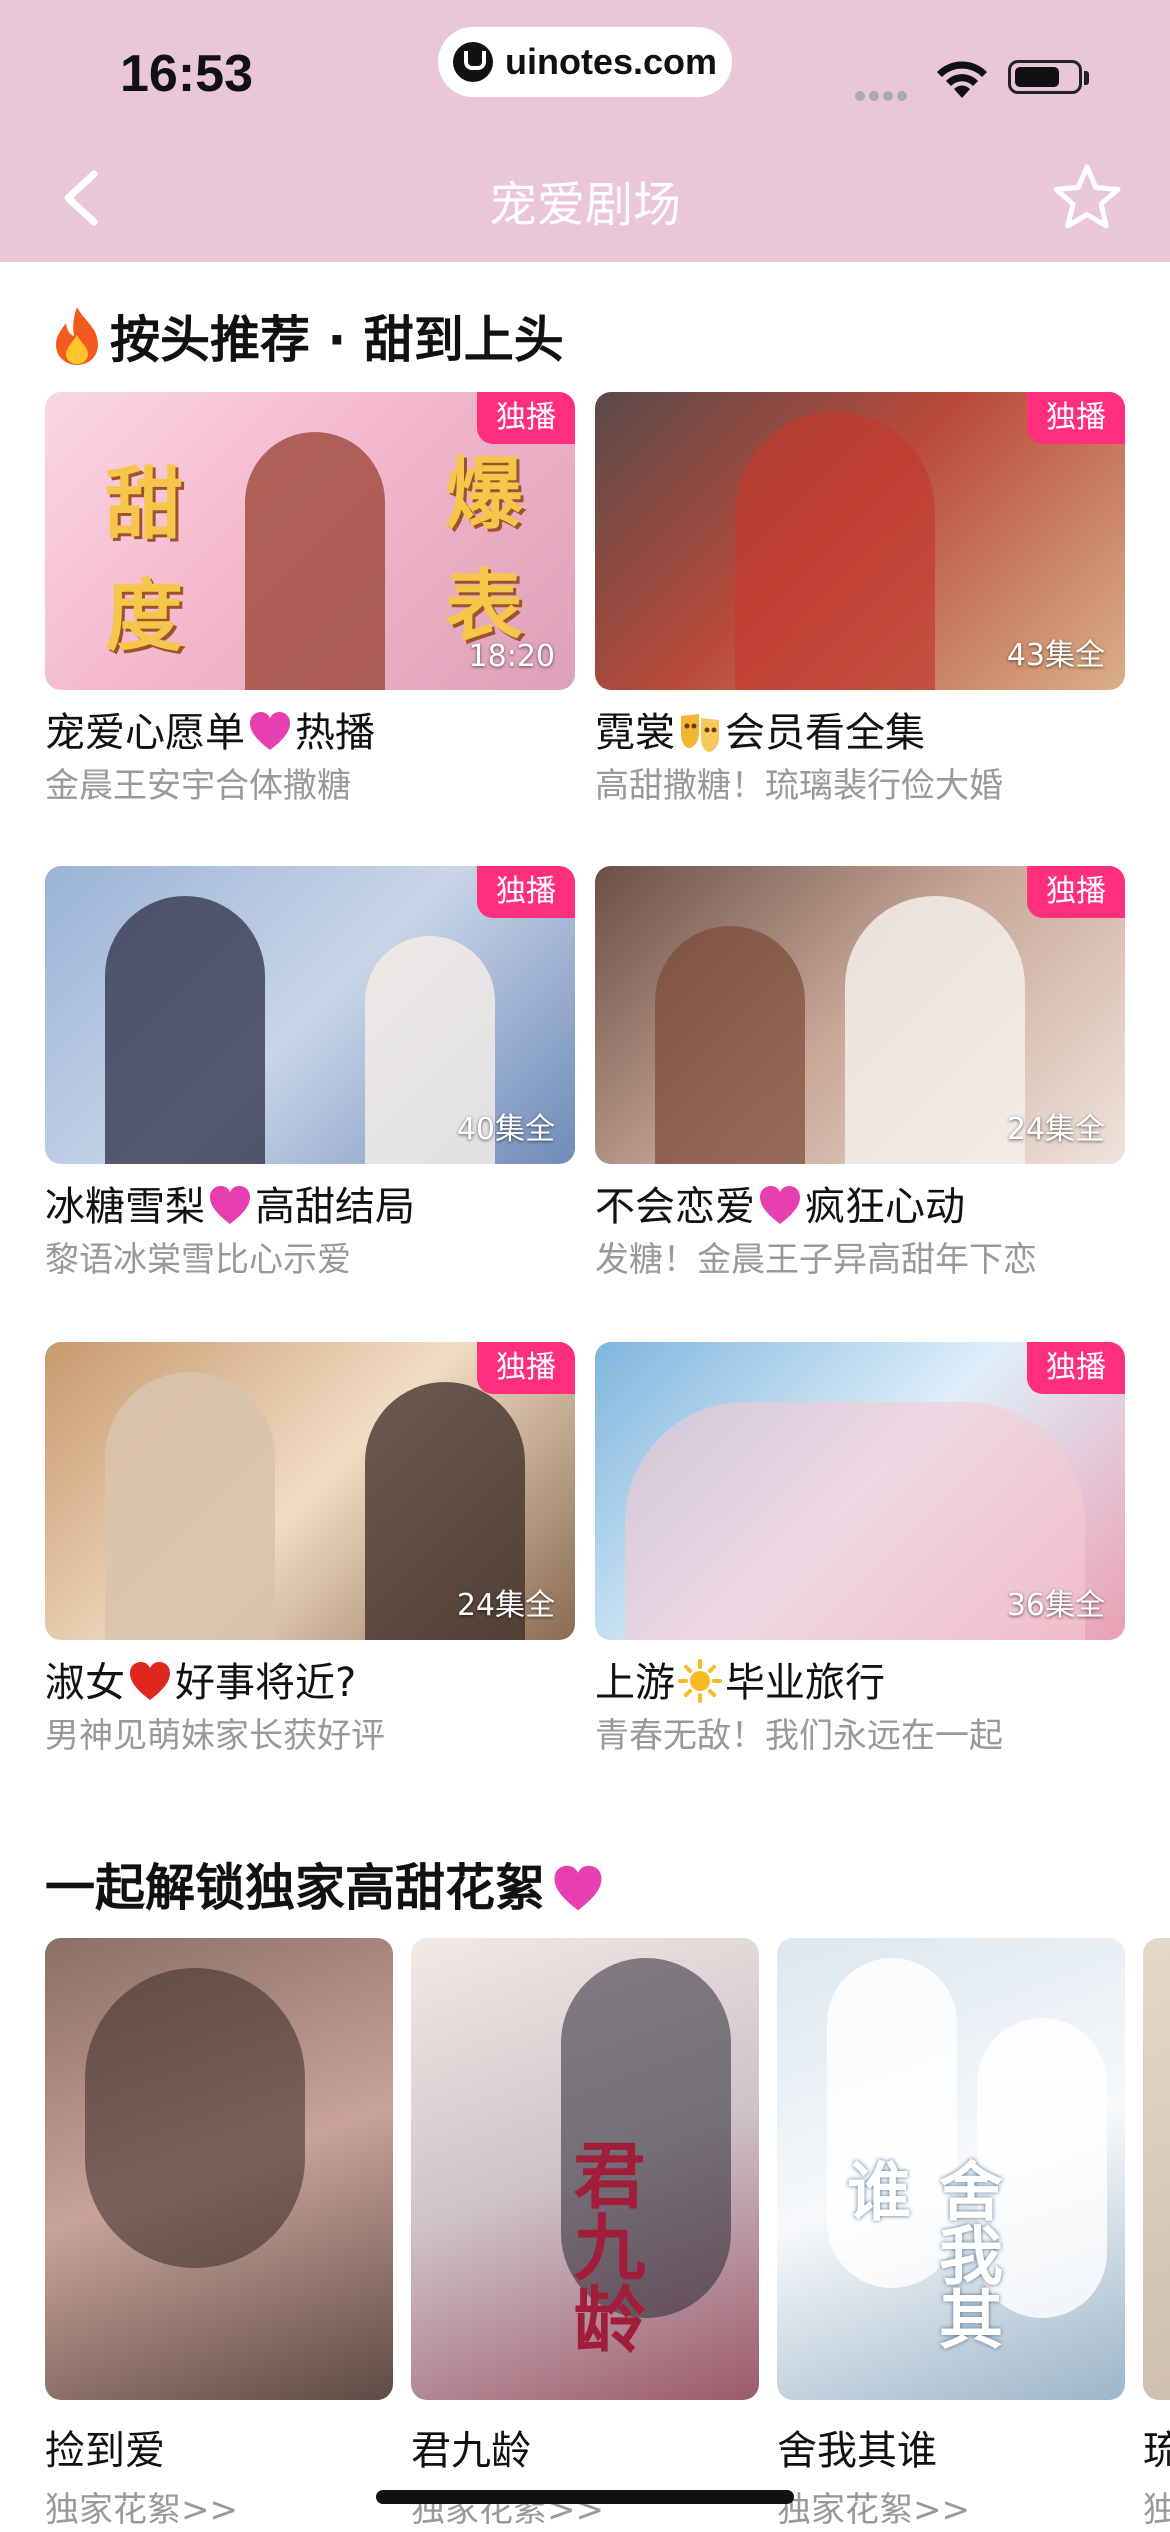 The width and height of the screenshot is (1170, 2532). I want to click on drama-card-2: 独播 43集全 霓裳 会员看全集 高甜撒糖！琉璃裴行俭大婚, so click(860, 600).